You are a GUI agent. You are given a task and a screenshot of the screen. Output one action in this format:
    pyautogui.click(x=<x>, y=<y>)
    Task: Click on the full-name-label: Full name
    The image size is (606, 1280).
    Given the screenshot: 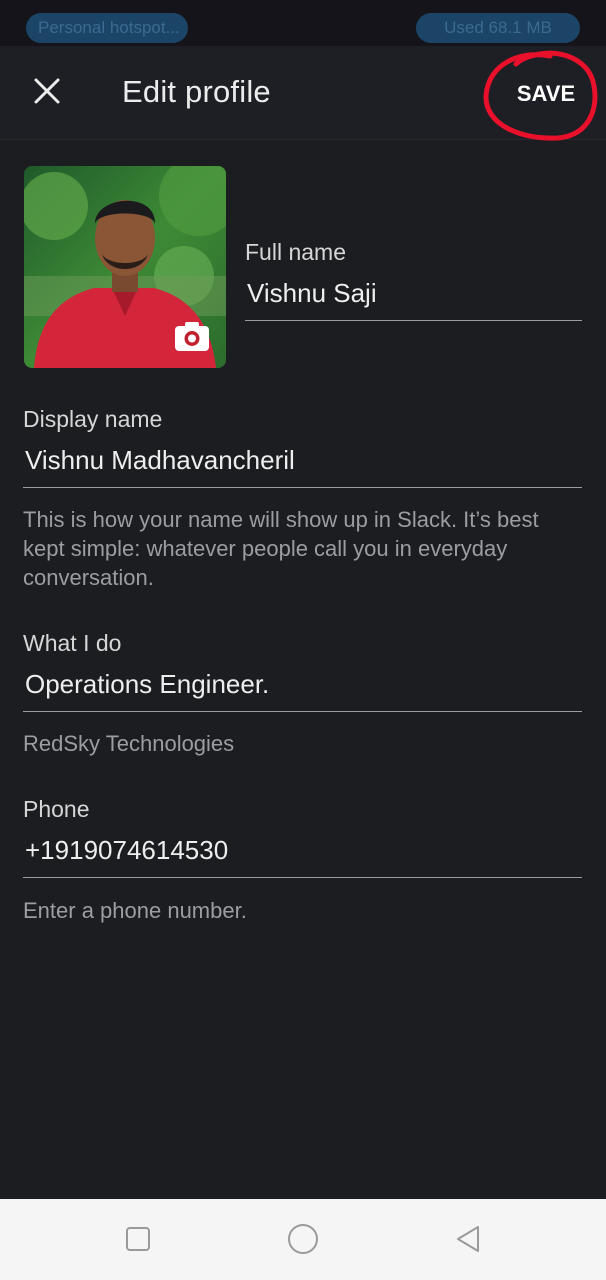 What is the action you would take?
    pyautogui.click(x=295, y=252)
    